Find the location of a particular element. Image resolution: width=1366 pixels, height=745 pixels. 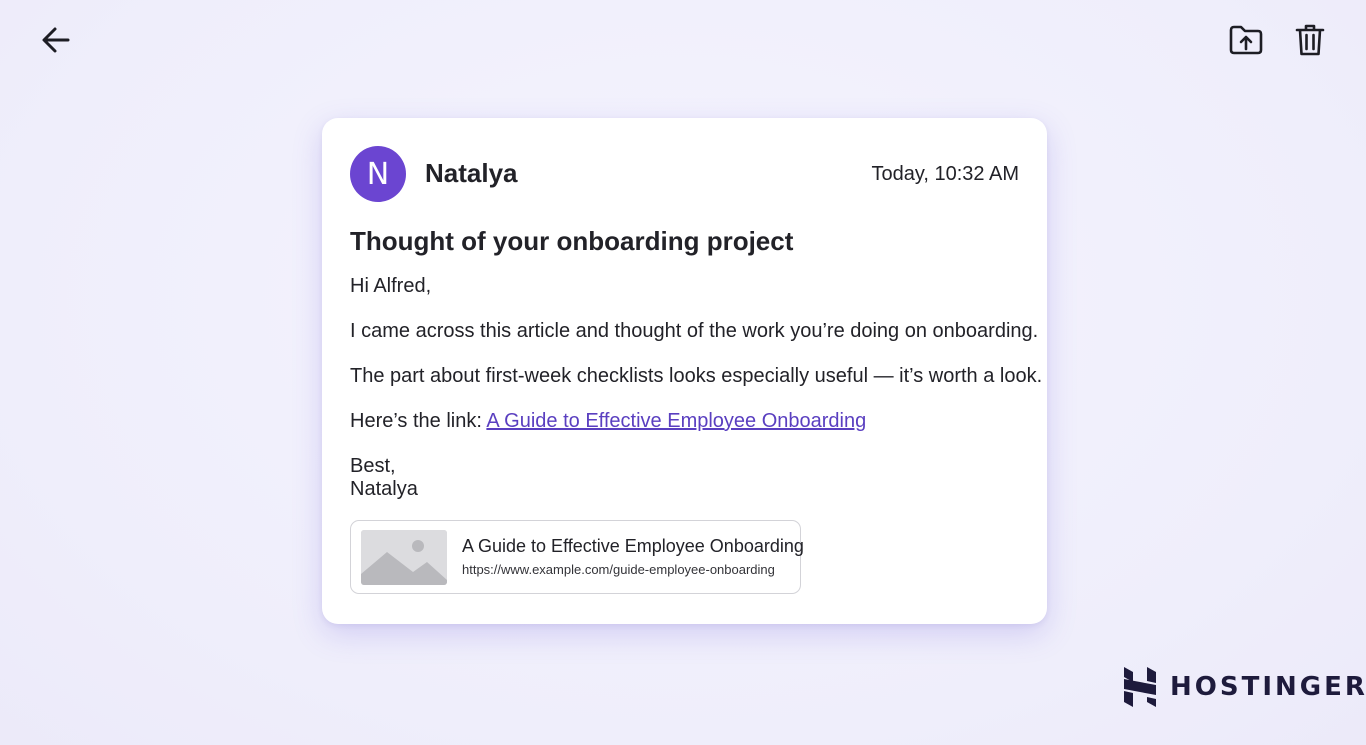

link-preview-title: A Guide to Effective Employee Onboarding is located at coordinates (633, 546).